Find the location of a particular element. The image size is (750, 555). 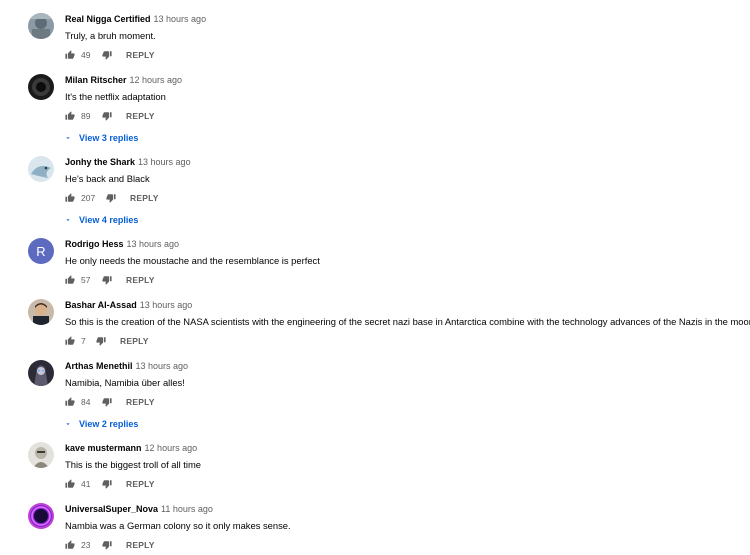

comment-header: Jonhy the Shark 13 hours ago is located at coordinates (128, 162).